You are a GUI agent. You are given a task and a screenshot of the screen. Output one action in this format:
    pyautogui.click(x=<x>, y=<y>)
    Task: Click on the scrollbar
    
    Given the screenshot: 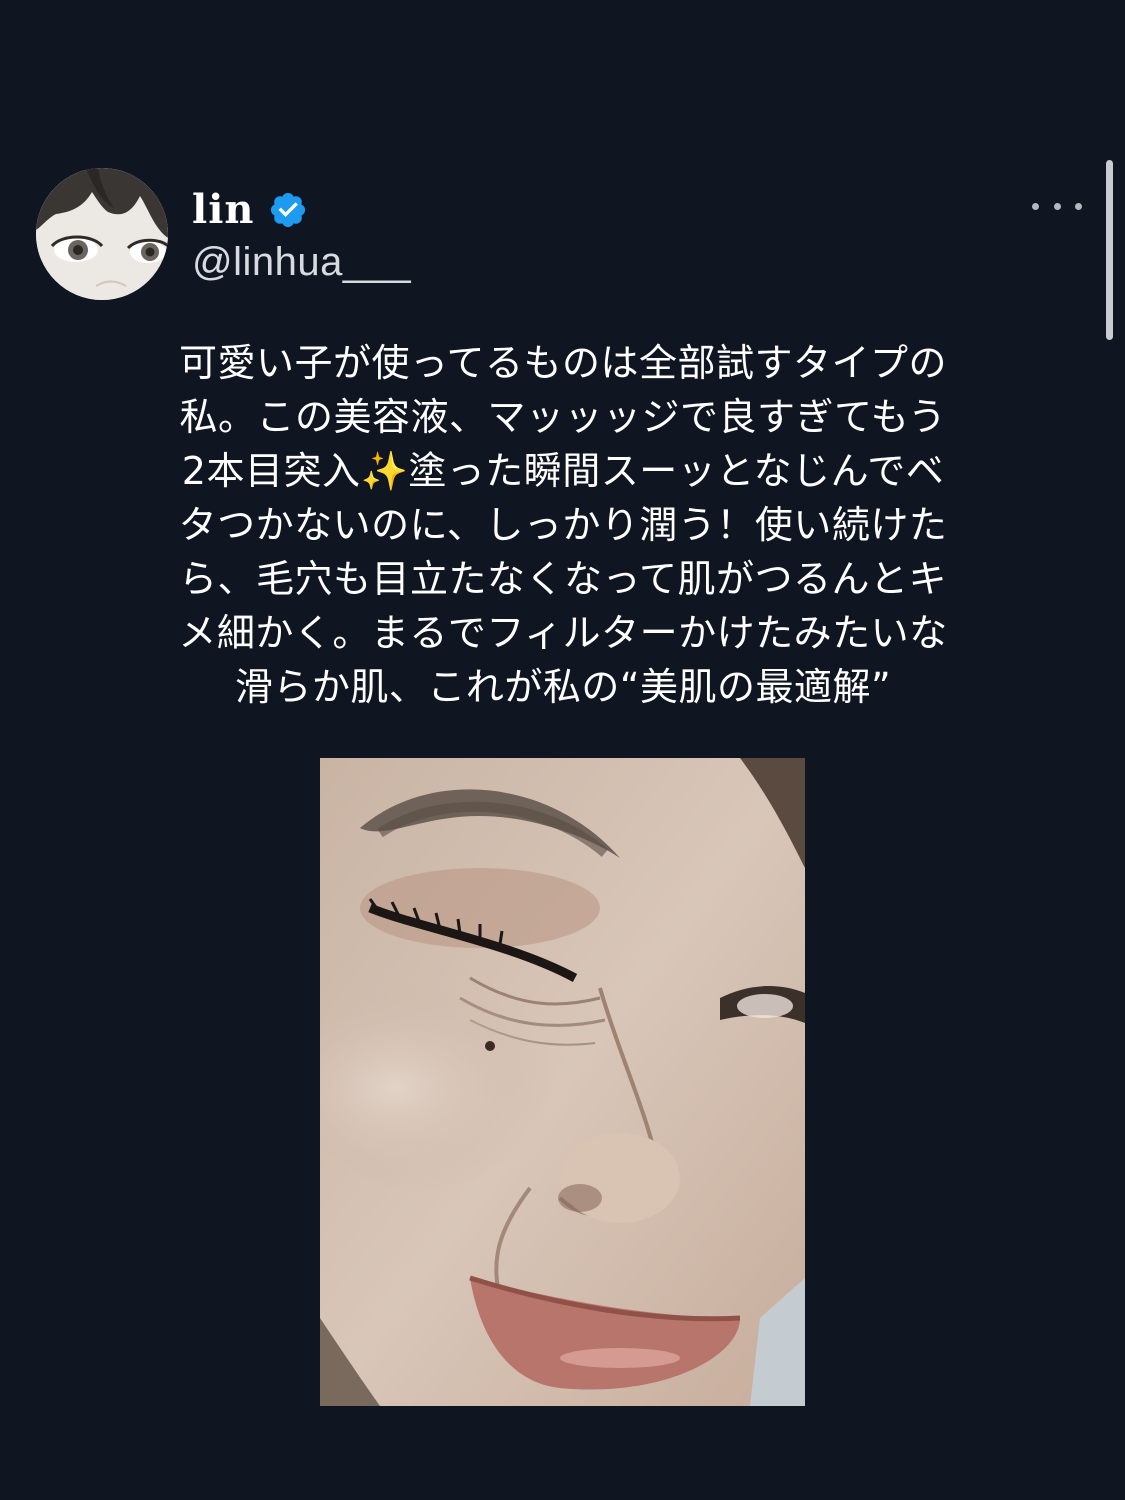 What is the action you would take?
    pyautogui.click(x=1109, y=250)
    